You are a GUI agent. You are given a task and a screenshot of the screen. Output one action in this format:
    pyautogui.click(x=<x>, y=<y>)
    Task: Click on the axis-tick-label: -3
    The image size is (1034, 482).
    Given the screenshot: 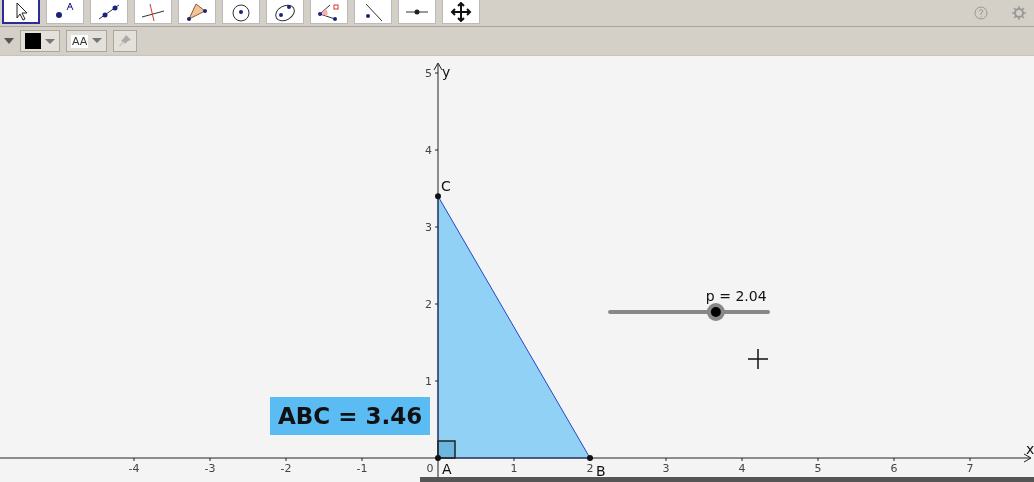 What is the action you would take?
    pyautogui.click(x=210, y=468)
    